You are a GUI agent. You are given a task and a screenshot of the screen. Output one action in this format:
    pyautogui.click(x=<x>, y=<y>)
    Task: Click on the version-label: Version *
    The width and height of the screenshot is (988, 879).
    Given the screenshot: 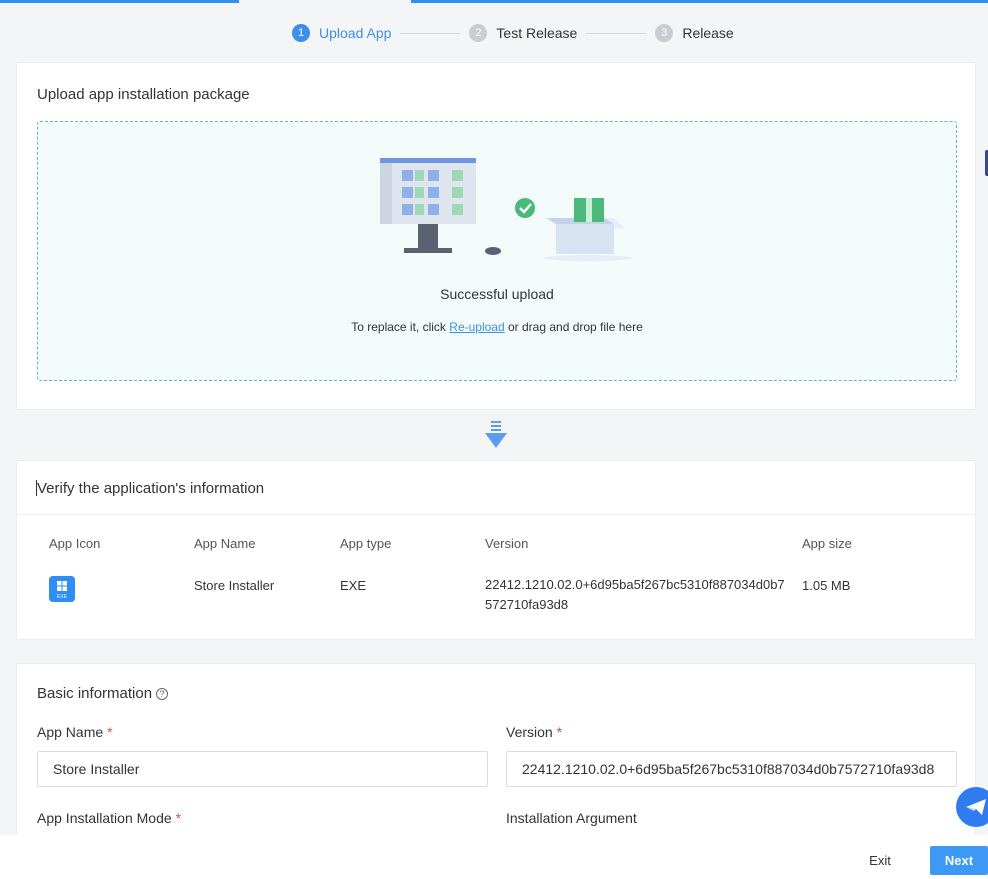 What is the action you would take?
    pyautogui.click(x=534, y=732)
    